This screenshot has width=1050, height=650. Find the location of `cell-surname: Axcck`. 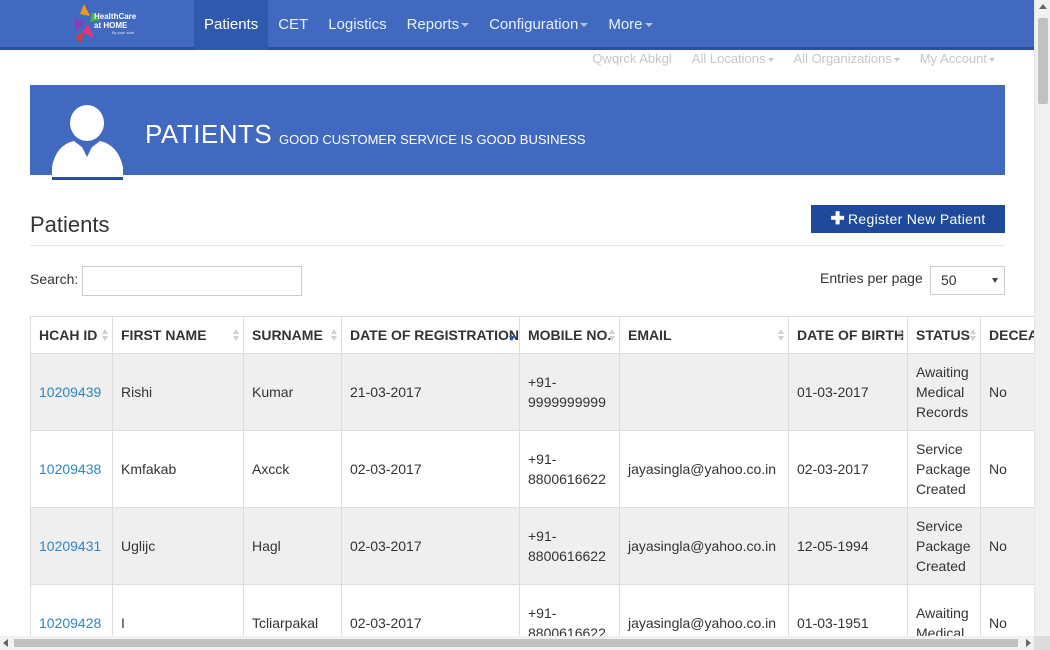

cell-surname: Axcck is located at coordinates (292, 469).